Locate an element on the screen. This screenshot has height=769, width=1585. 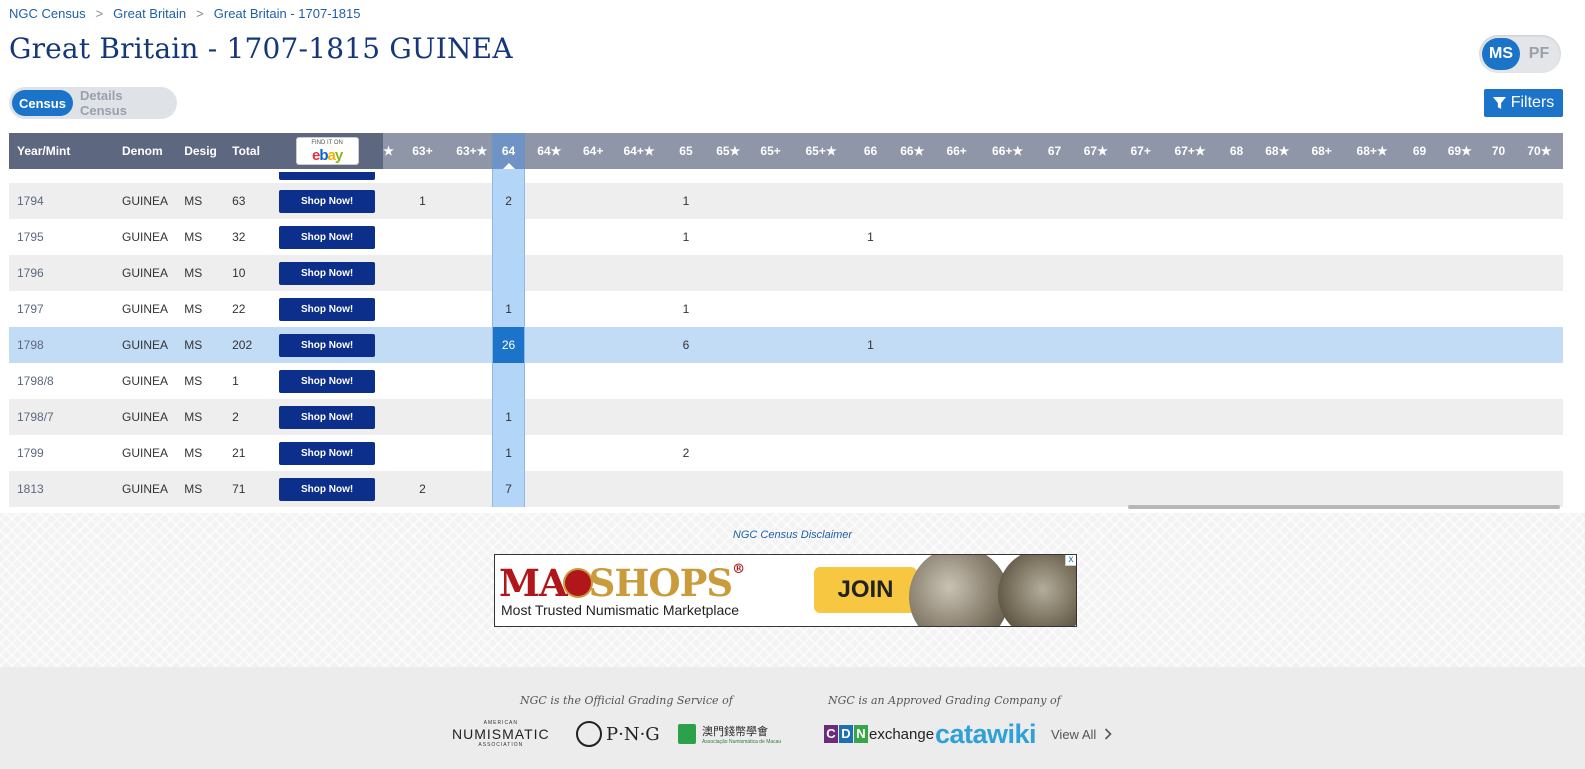
census-disclaimer-link: NGC Census Disclaimer is located at coordinates (792, 535).